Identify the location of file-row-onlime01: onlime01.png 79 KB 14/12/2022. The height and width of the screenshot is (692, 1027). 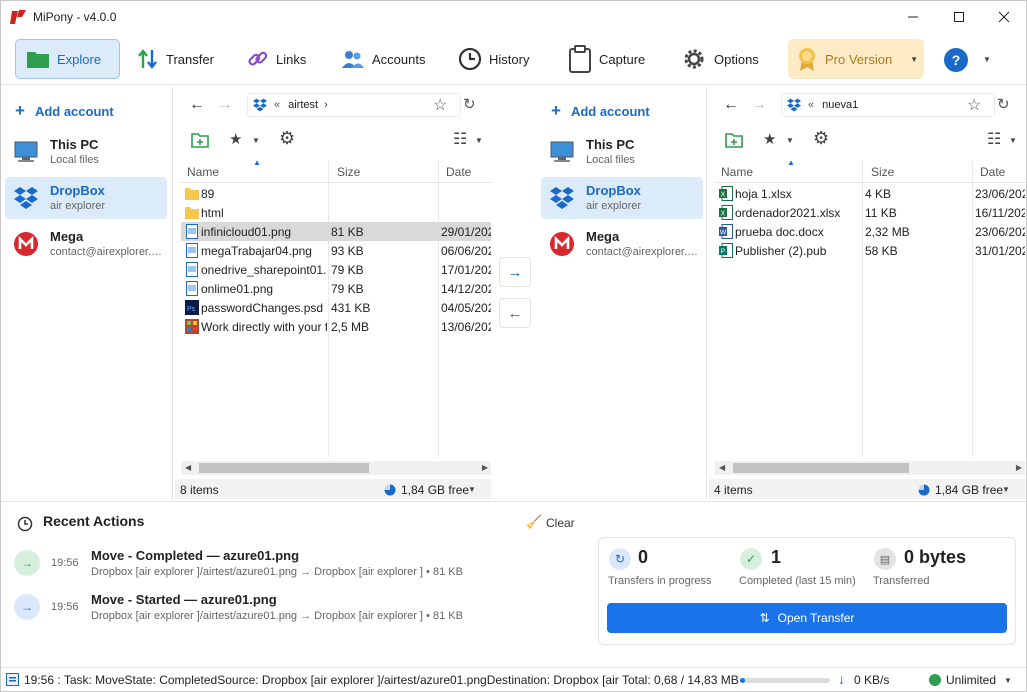
(336, 288).